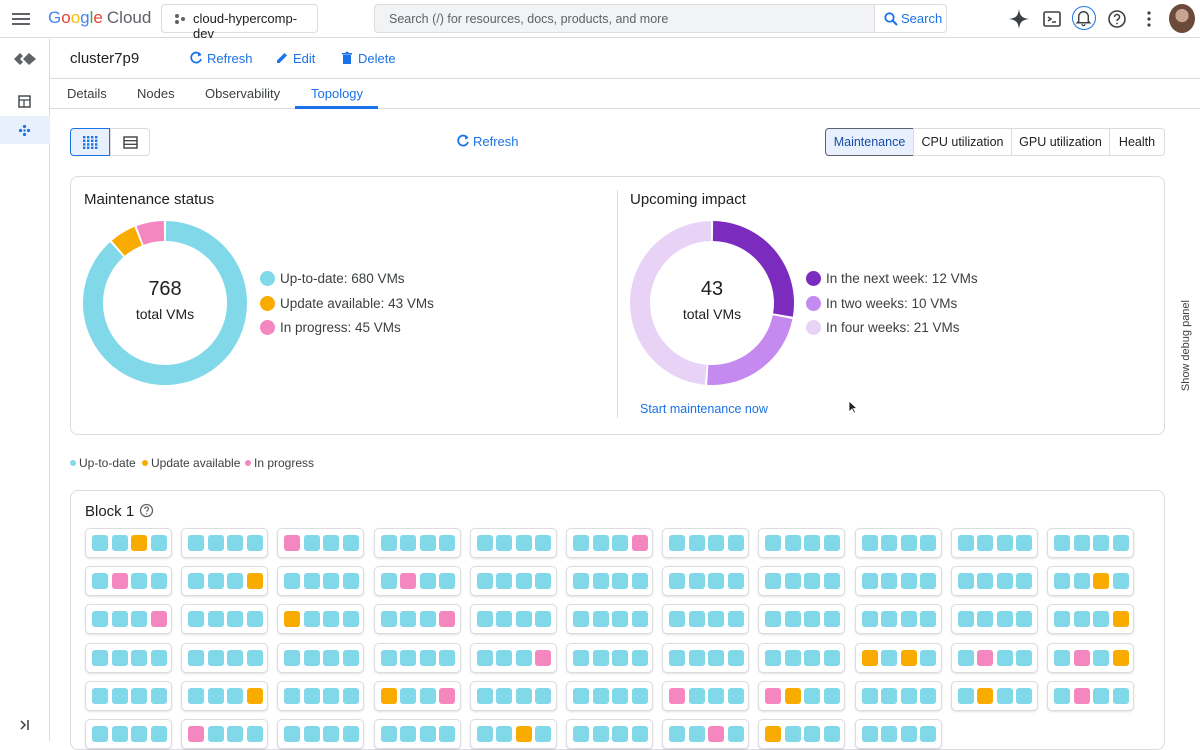  I want to click on search-button: Search, so click(910, 18).